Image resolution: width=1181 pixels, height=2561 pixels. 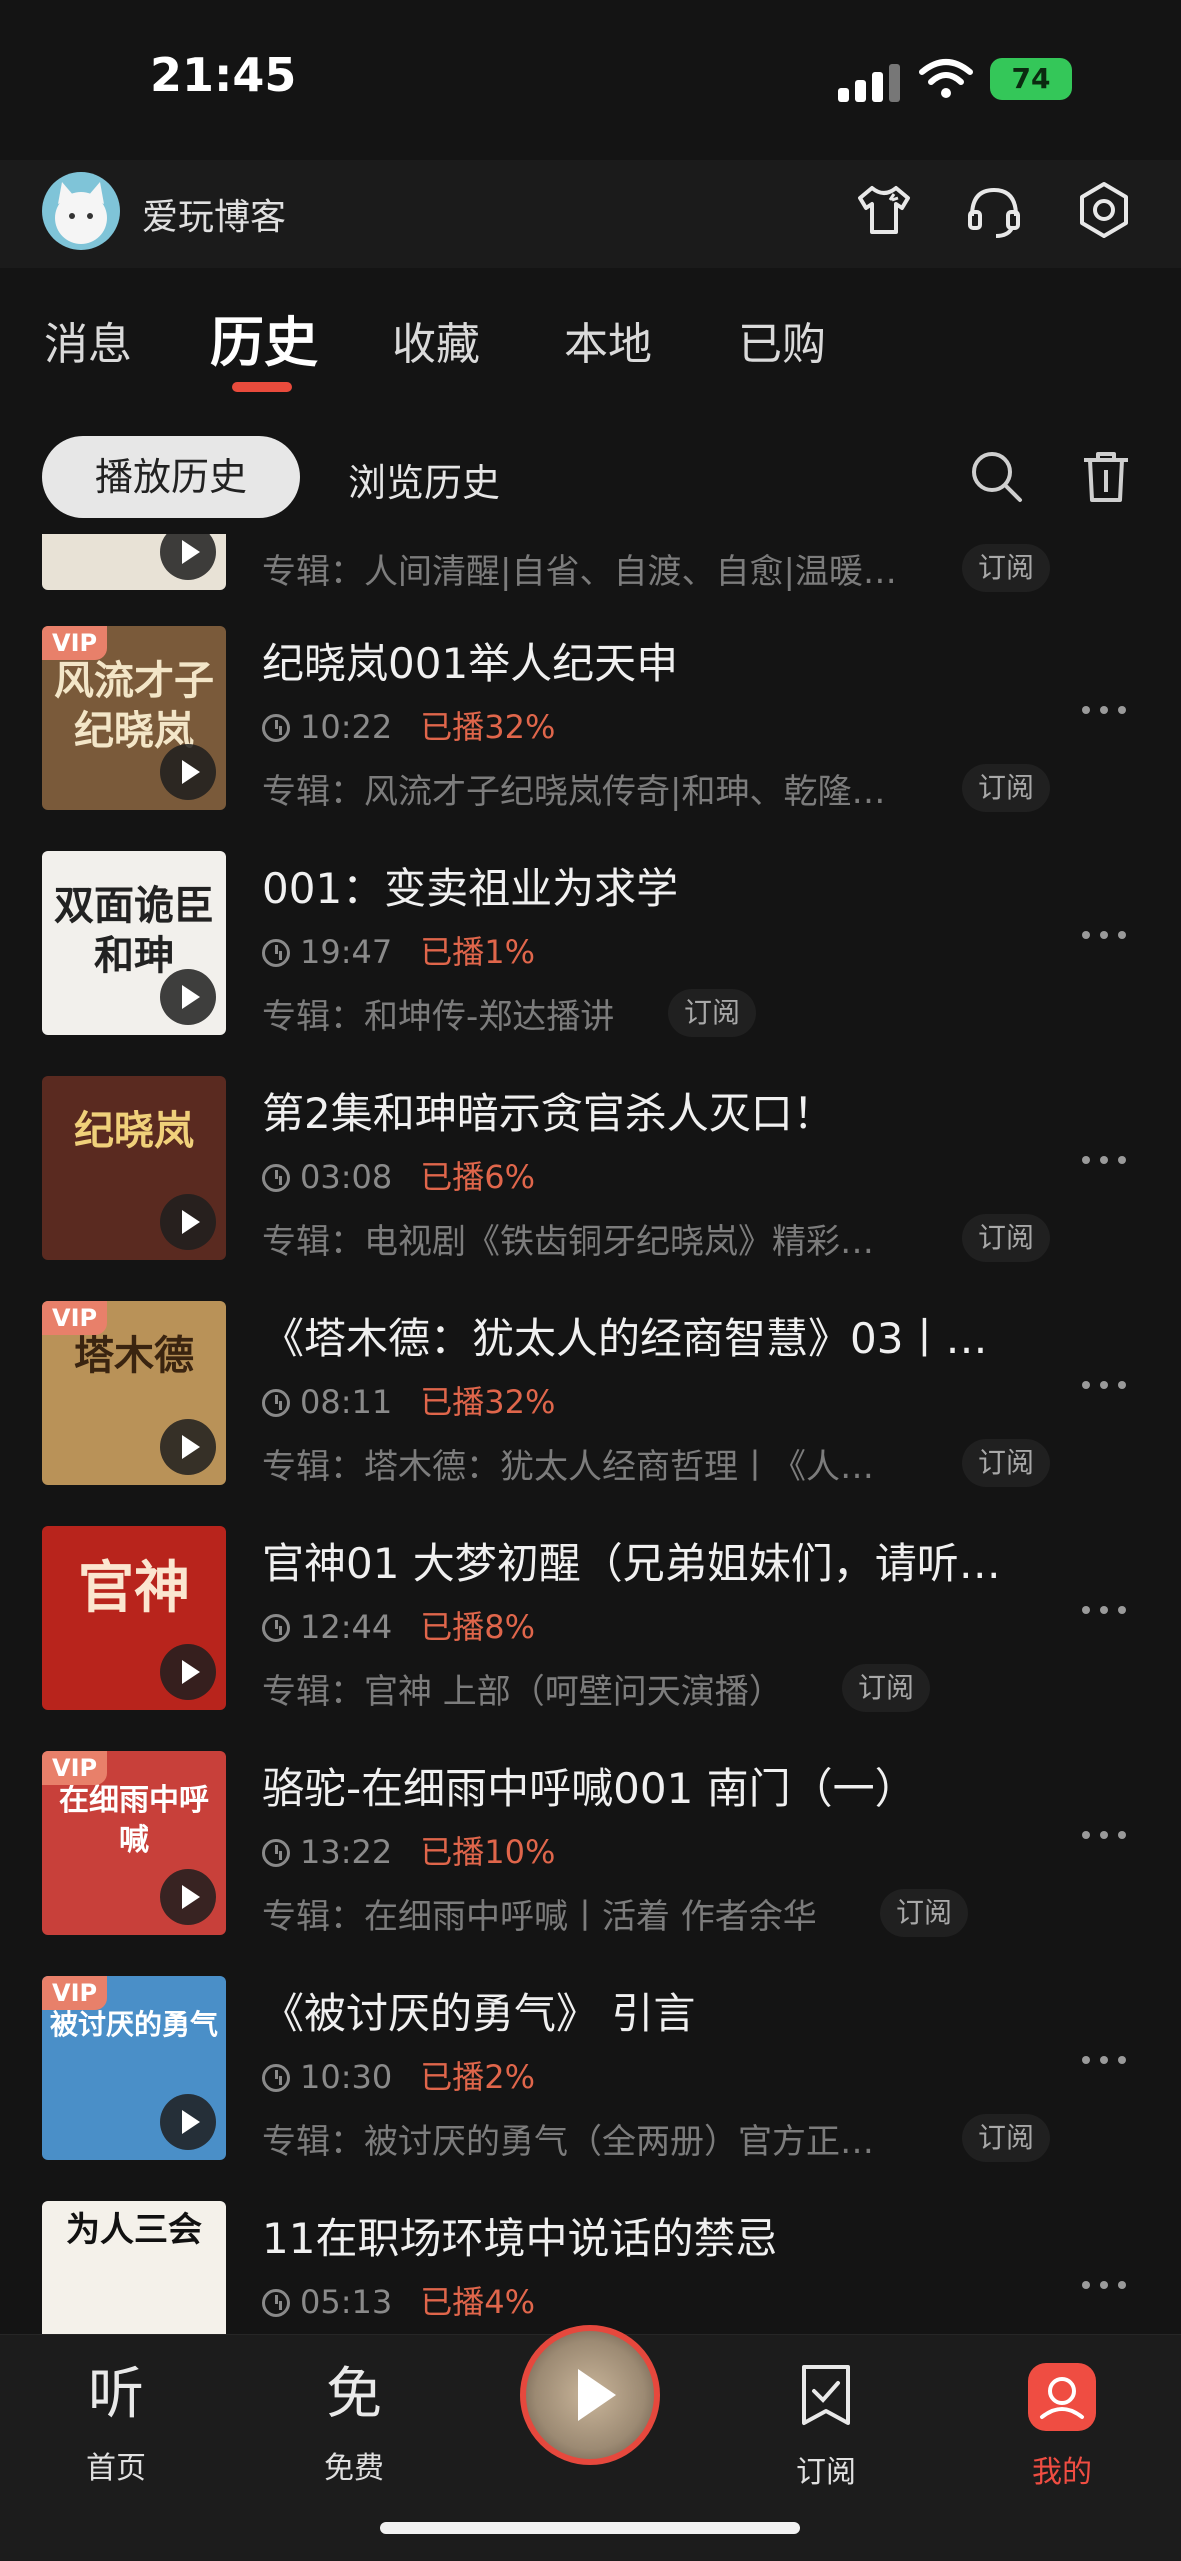 What do you see at coordinates (1104, 210) in the screenshot?
I see `settings-icon` at bounding box center [1104, 210].